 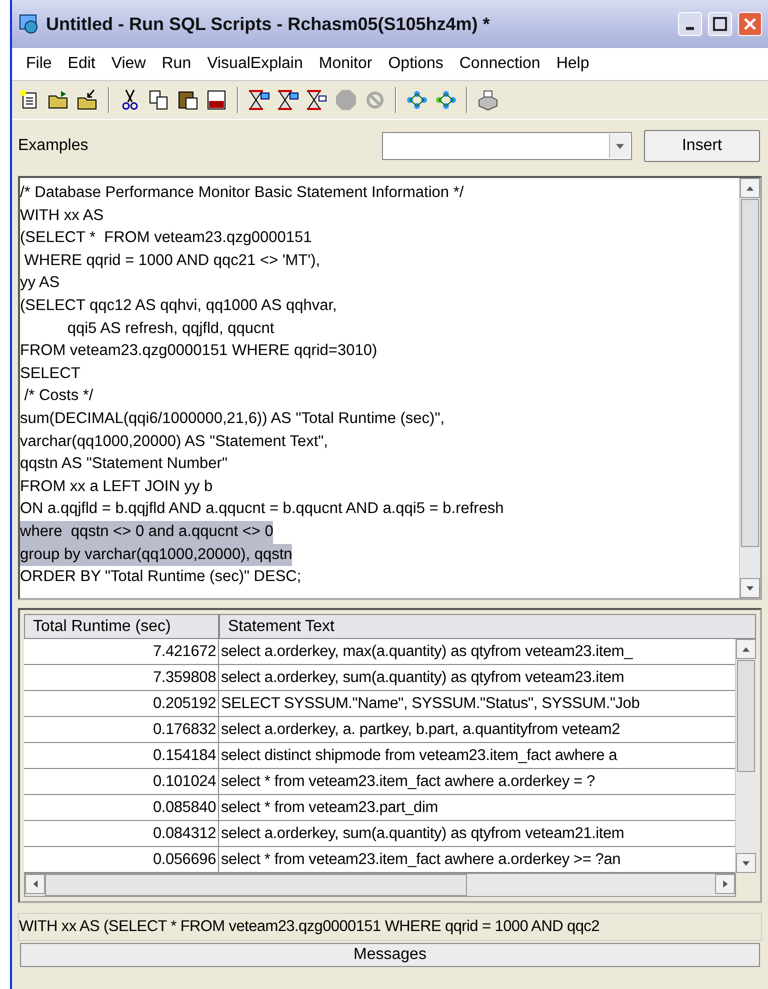 I want to click on table-cell: 0.084312, so click(x=121, y=833).